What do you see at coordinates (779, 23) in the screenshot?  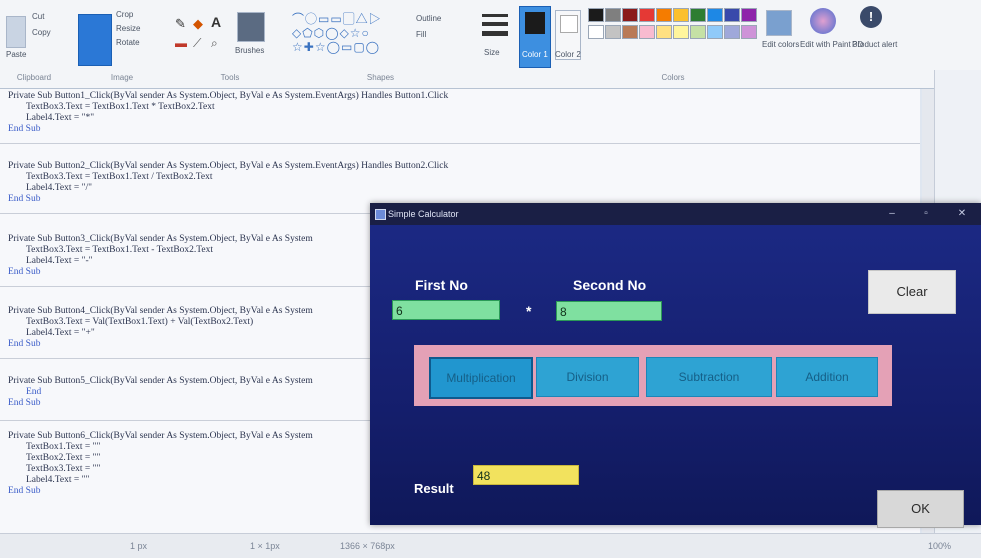 I see `edit-colors-button` at bounding box center [779, 23].